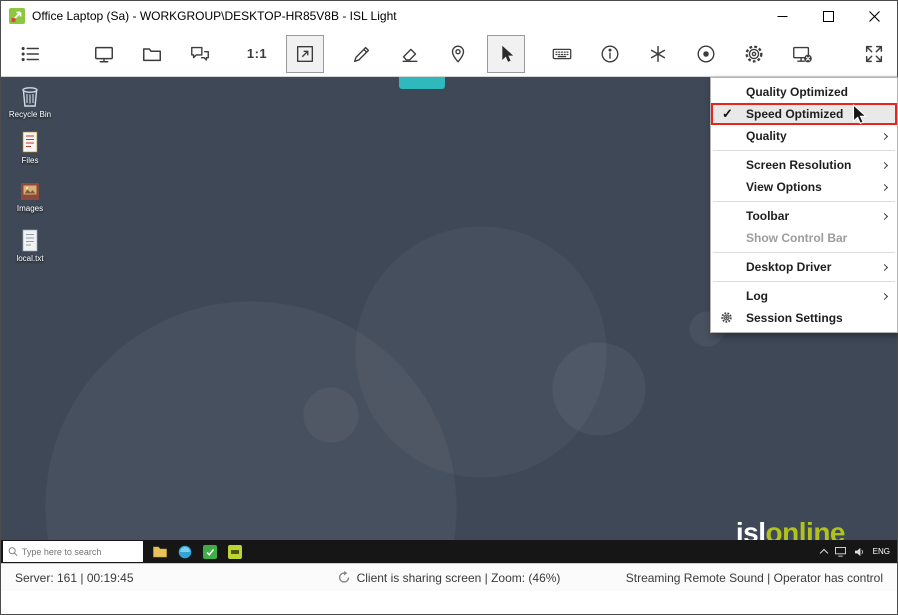 This screenshot has height=615, width=898. What do you see at coordinates (13, 551) in the screenshot?
I see `search-icon` at bounding box center [13, 551].